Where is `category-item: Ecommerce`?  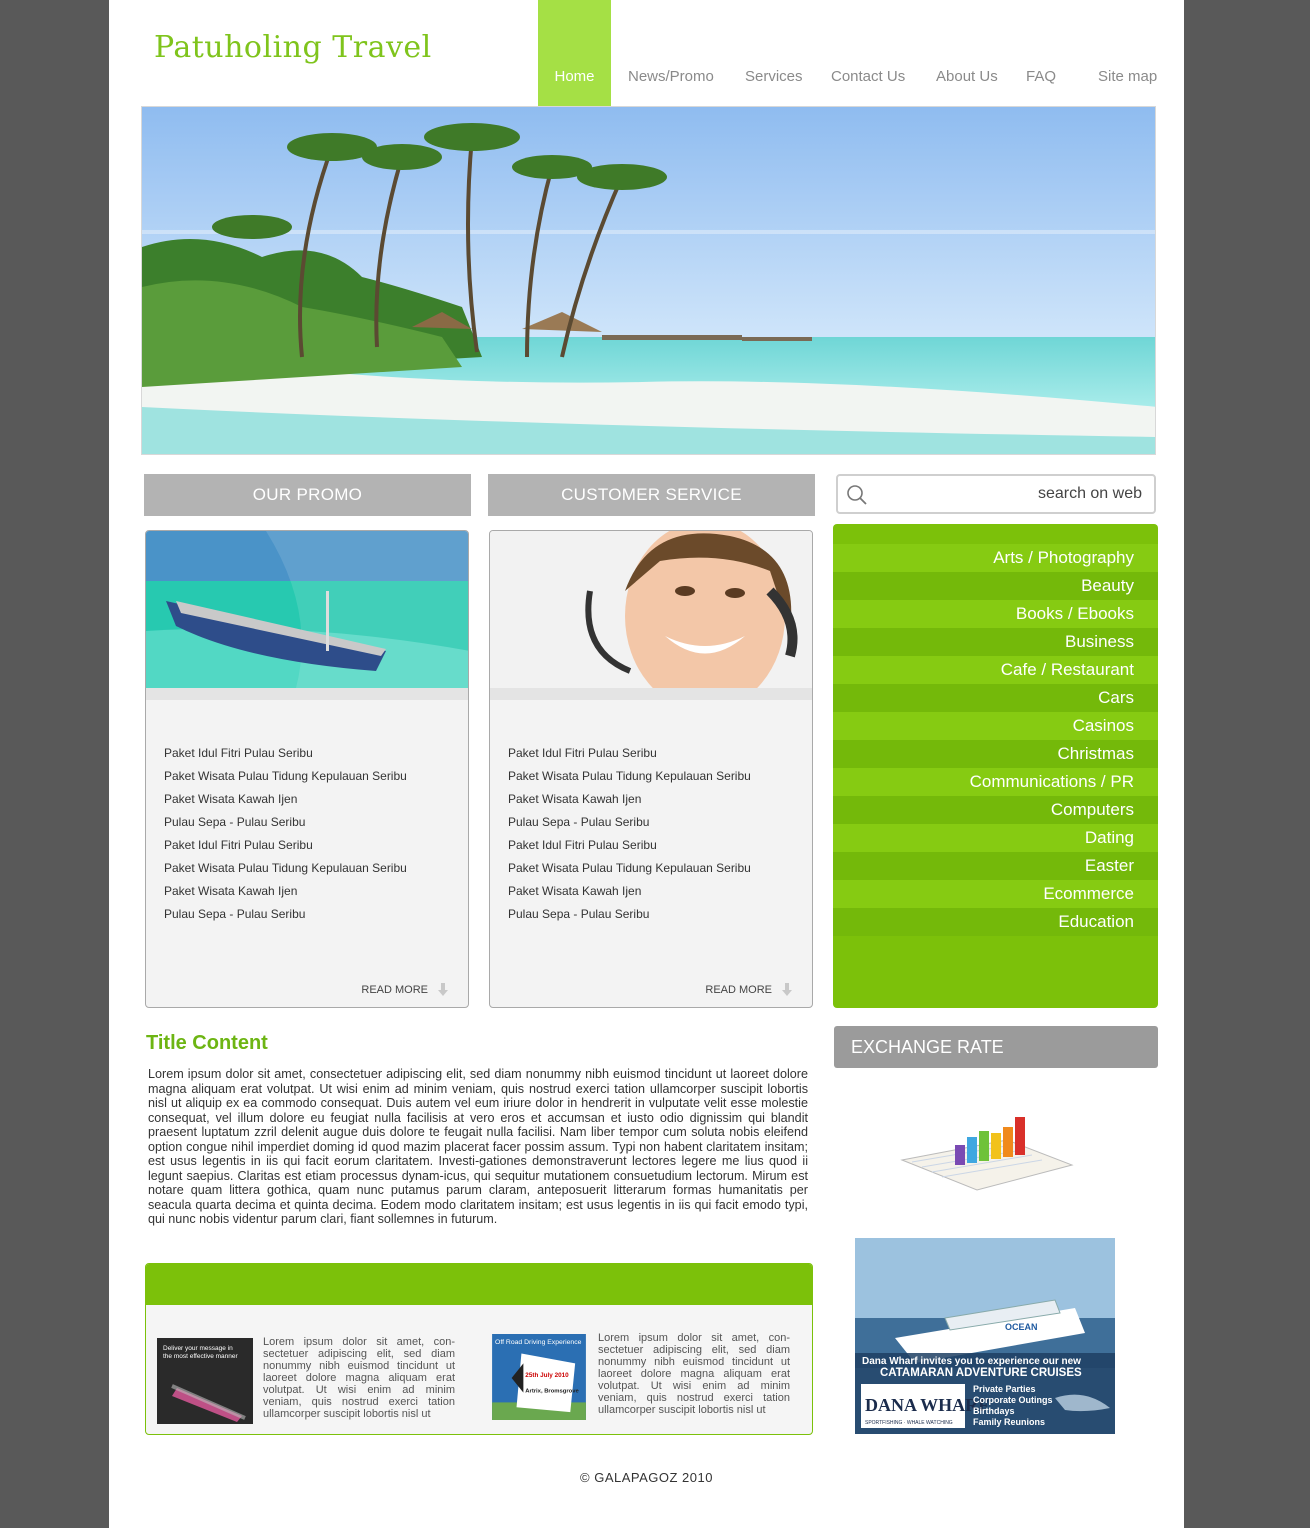
category-item: Ecommerce is located at coordinates (995, 894).